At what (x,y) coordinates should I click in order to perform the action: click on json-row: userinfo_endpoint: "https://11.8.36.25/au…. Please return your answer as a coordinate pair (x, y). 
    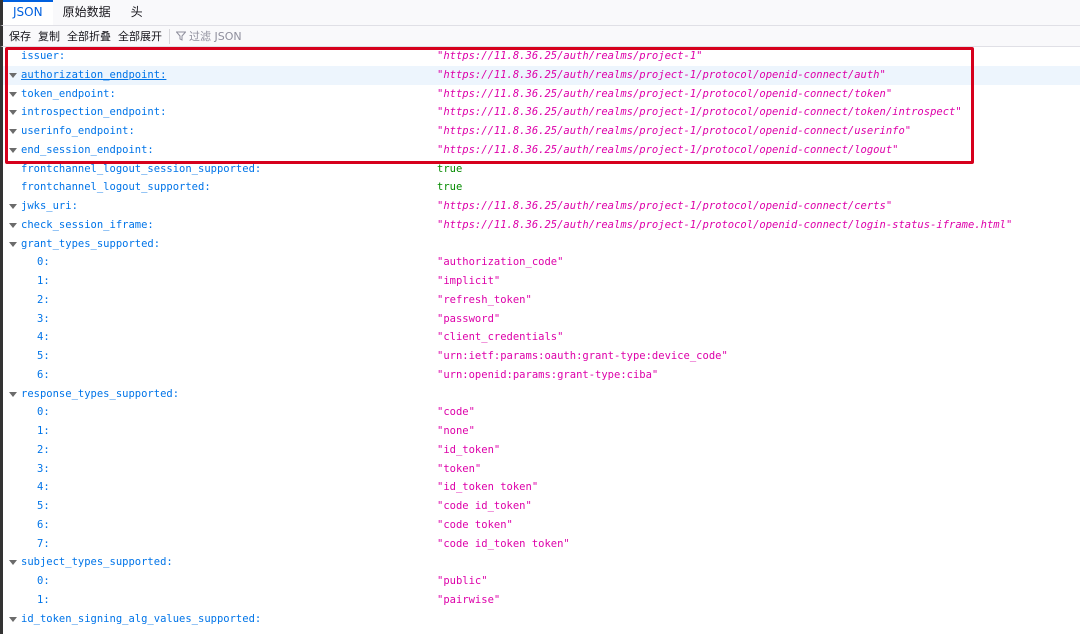
    Looking at the image, I should click on (541, 131).